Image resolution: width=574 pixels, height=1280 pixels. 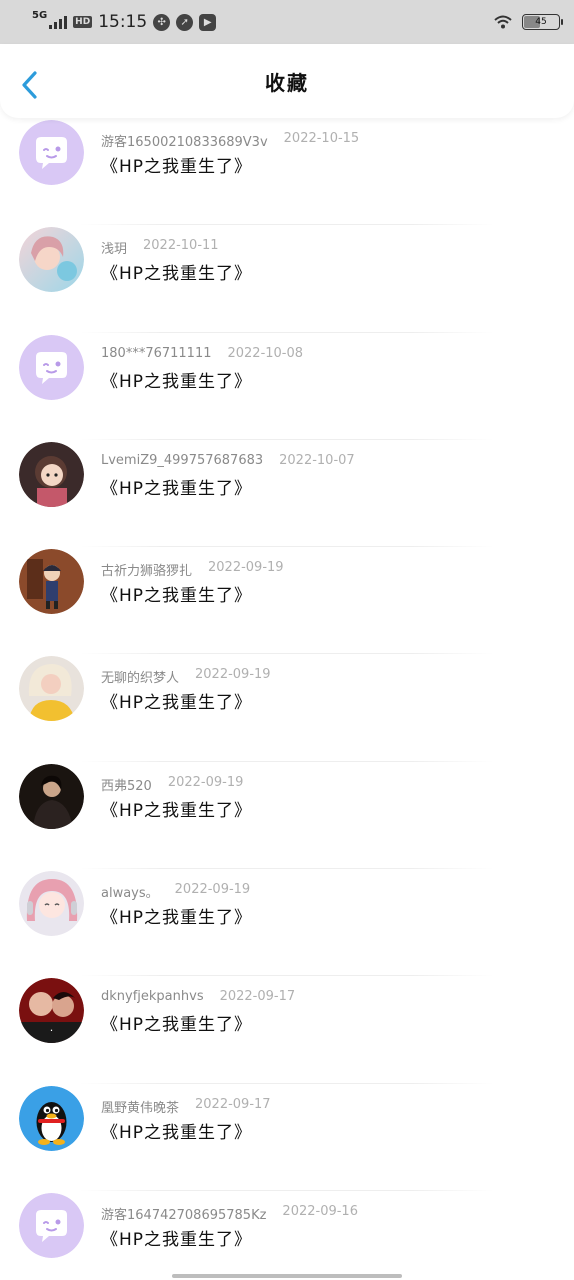 I want to click on compass-icon: ➚, so click(x=185, y=22).